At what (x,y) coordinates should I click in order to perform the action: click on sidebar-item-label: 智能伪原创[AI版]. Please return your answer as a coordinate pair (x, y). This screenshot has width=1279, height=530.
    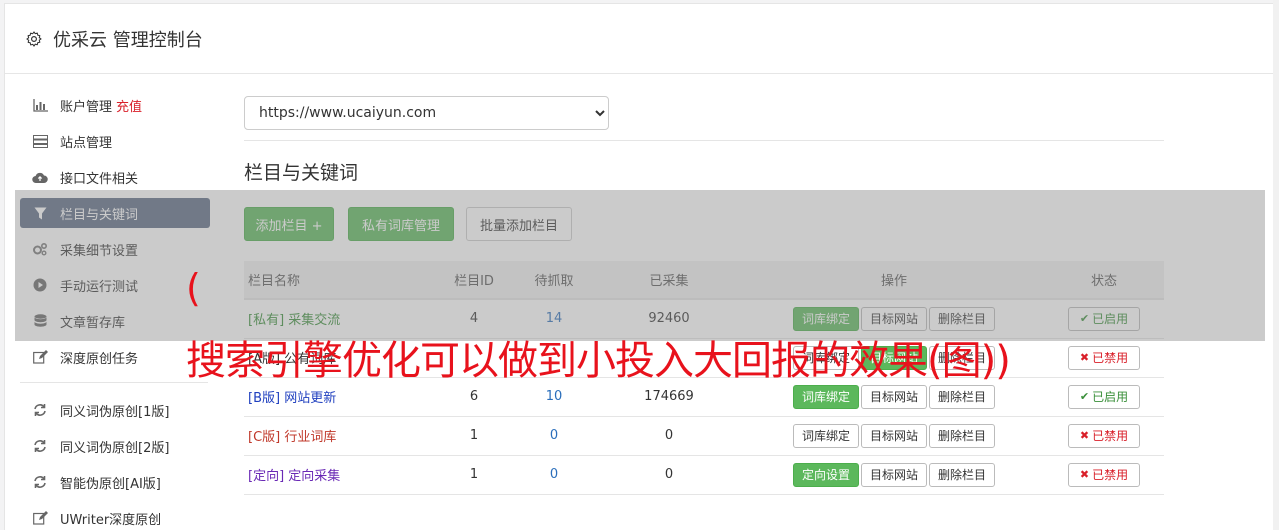
    Looking at the image, I should click on (110, 484).